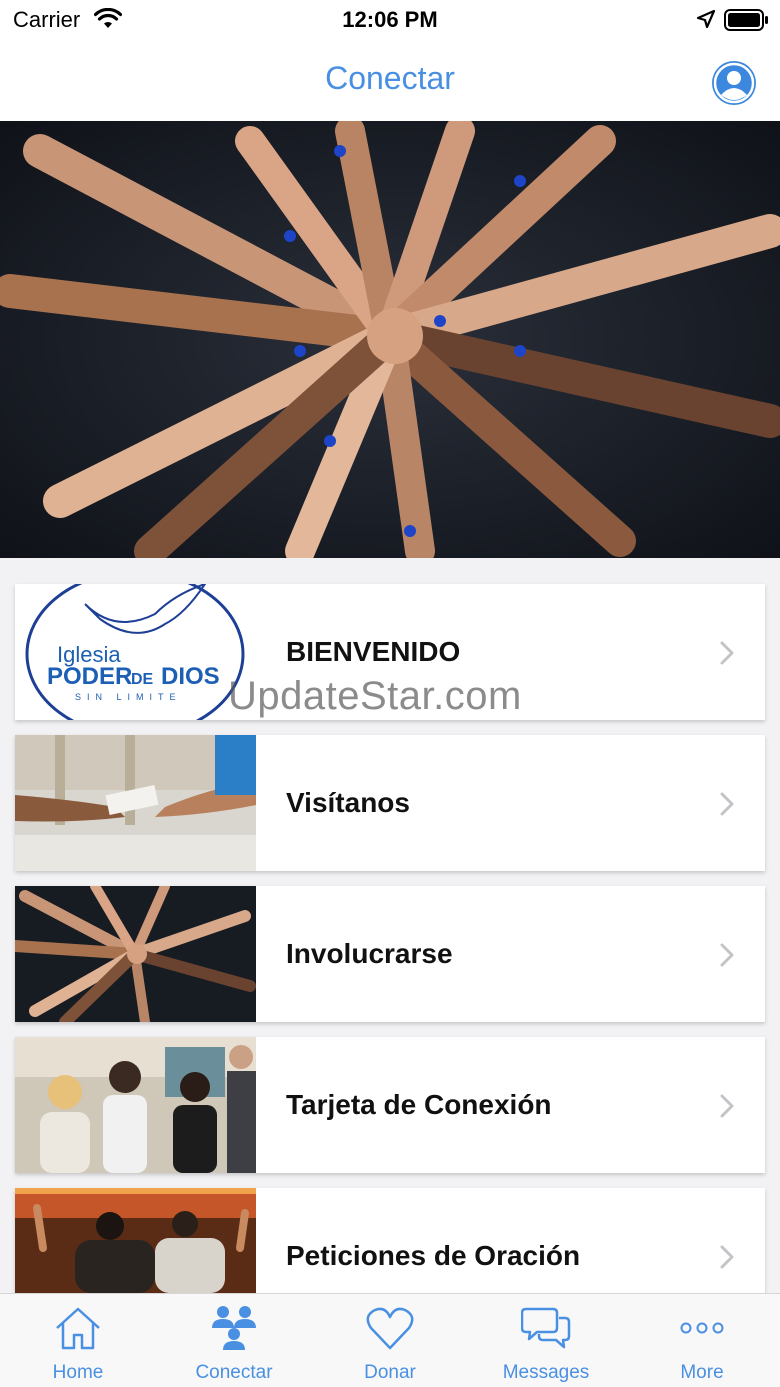 This screenshot has width=780, height=1387. I want to click on home-icon, so click(78, 1328).